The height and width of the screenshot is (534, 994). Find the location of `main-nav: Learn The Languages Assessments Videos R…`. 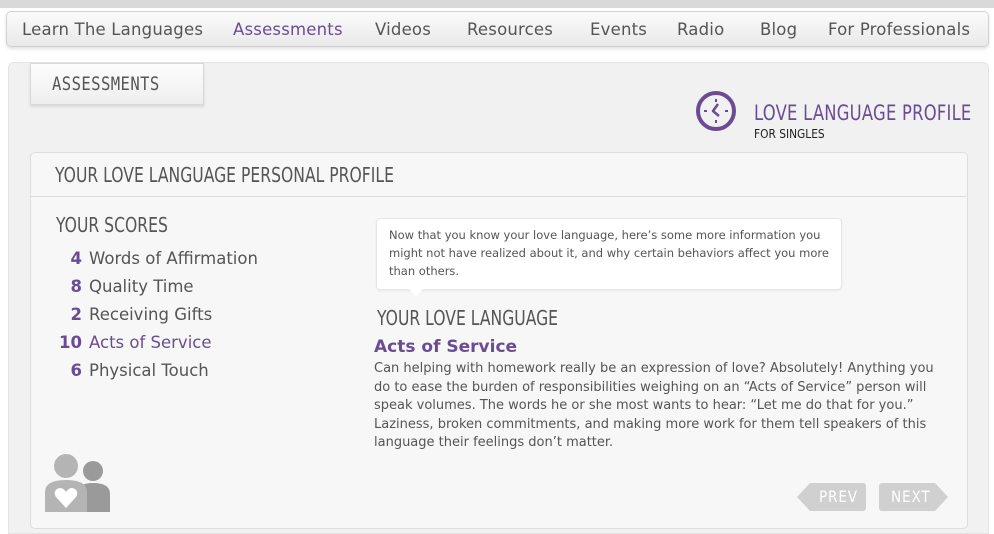

main-nav: Learn The Languages Assessments Videos R… is located at coordinates (497, 29).